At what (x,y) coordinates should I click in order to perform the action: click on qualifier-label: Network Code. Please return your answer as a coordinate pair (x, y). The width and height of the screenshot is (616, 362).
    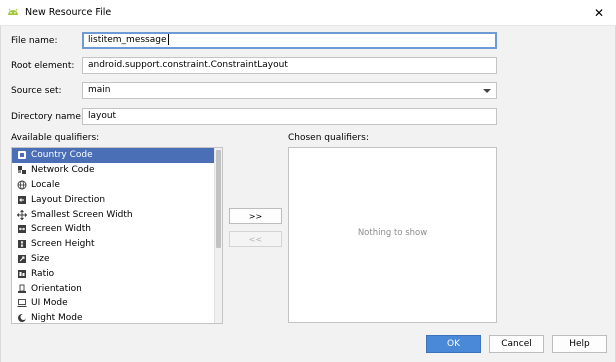
    Looking at the image, I should click on (63, 170).